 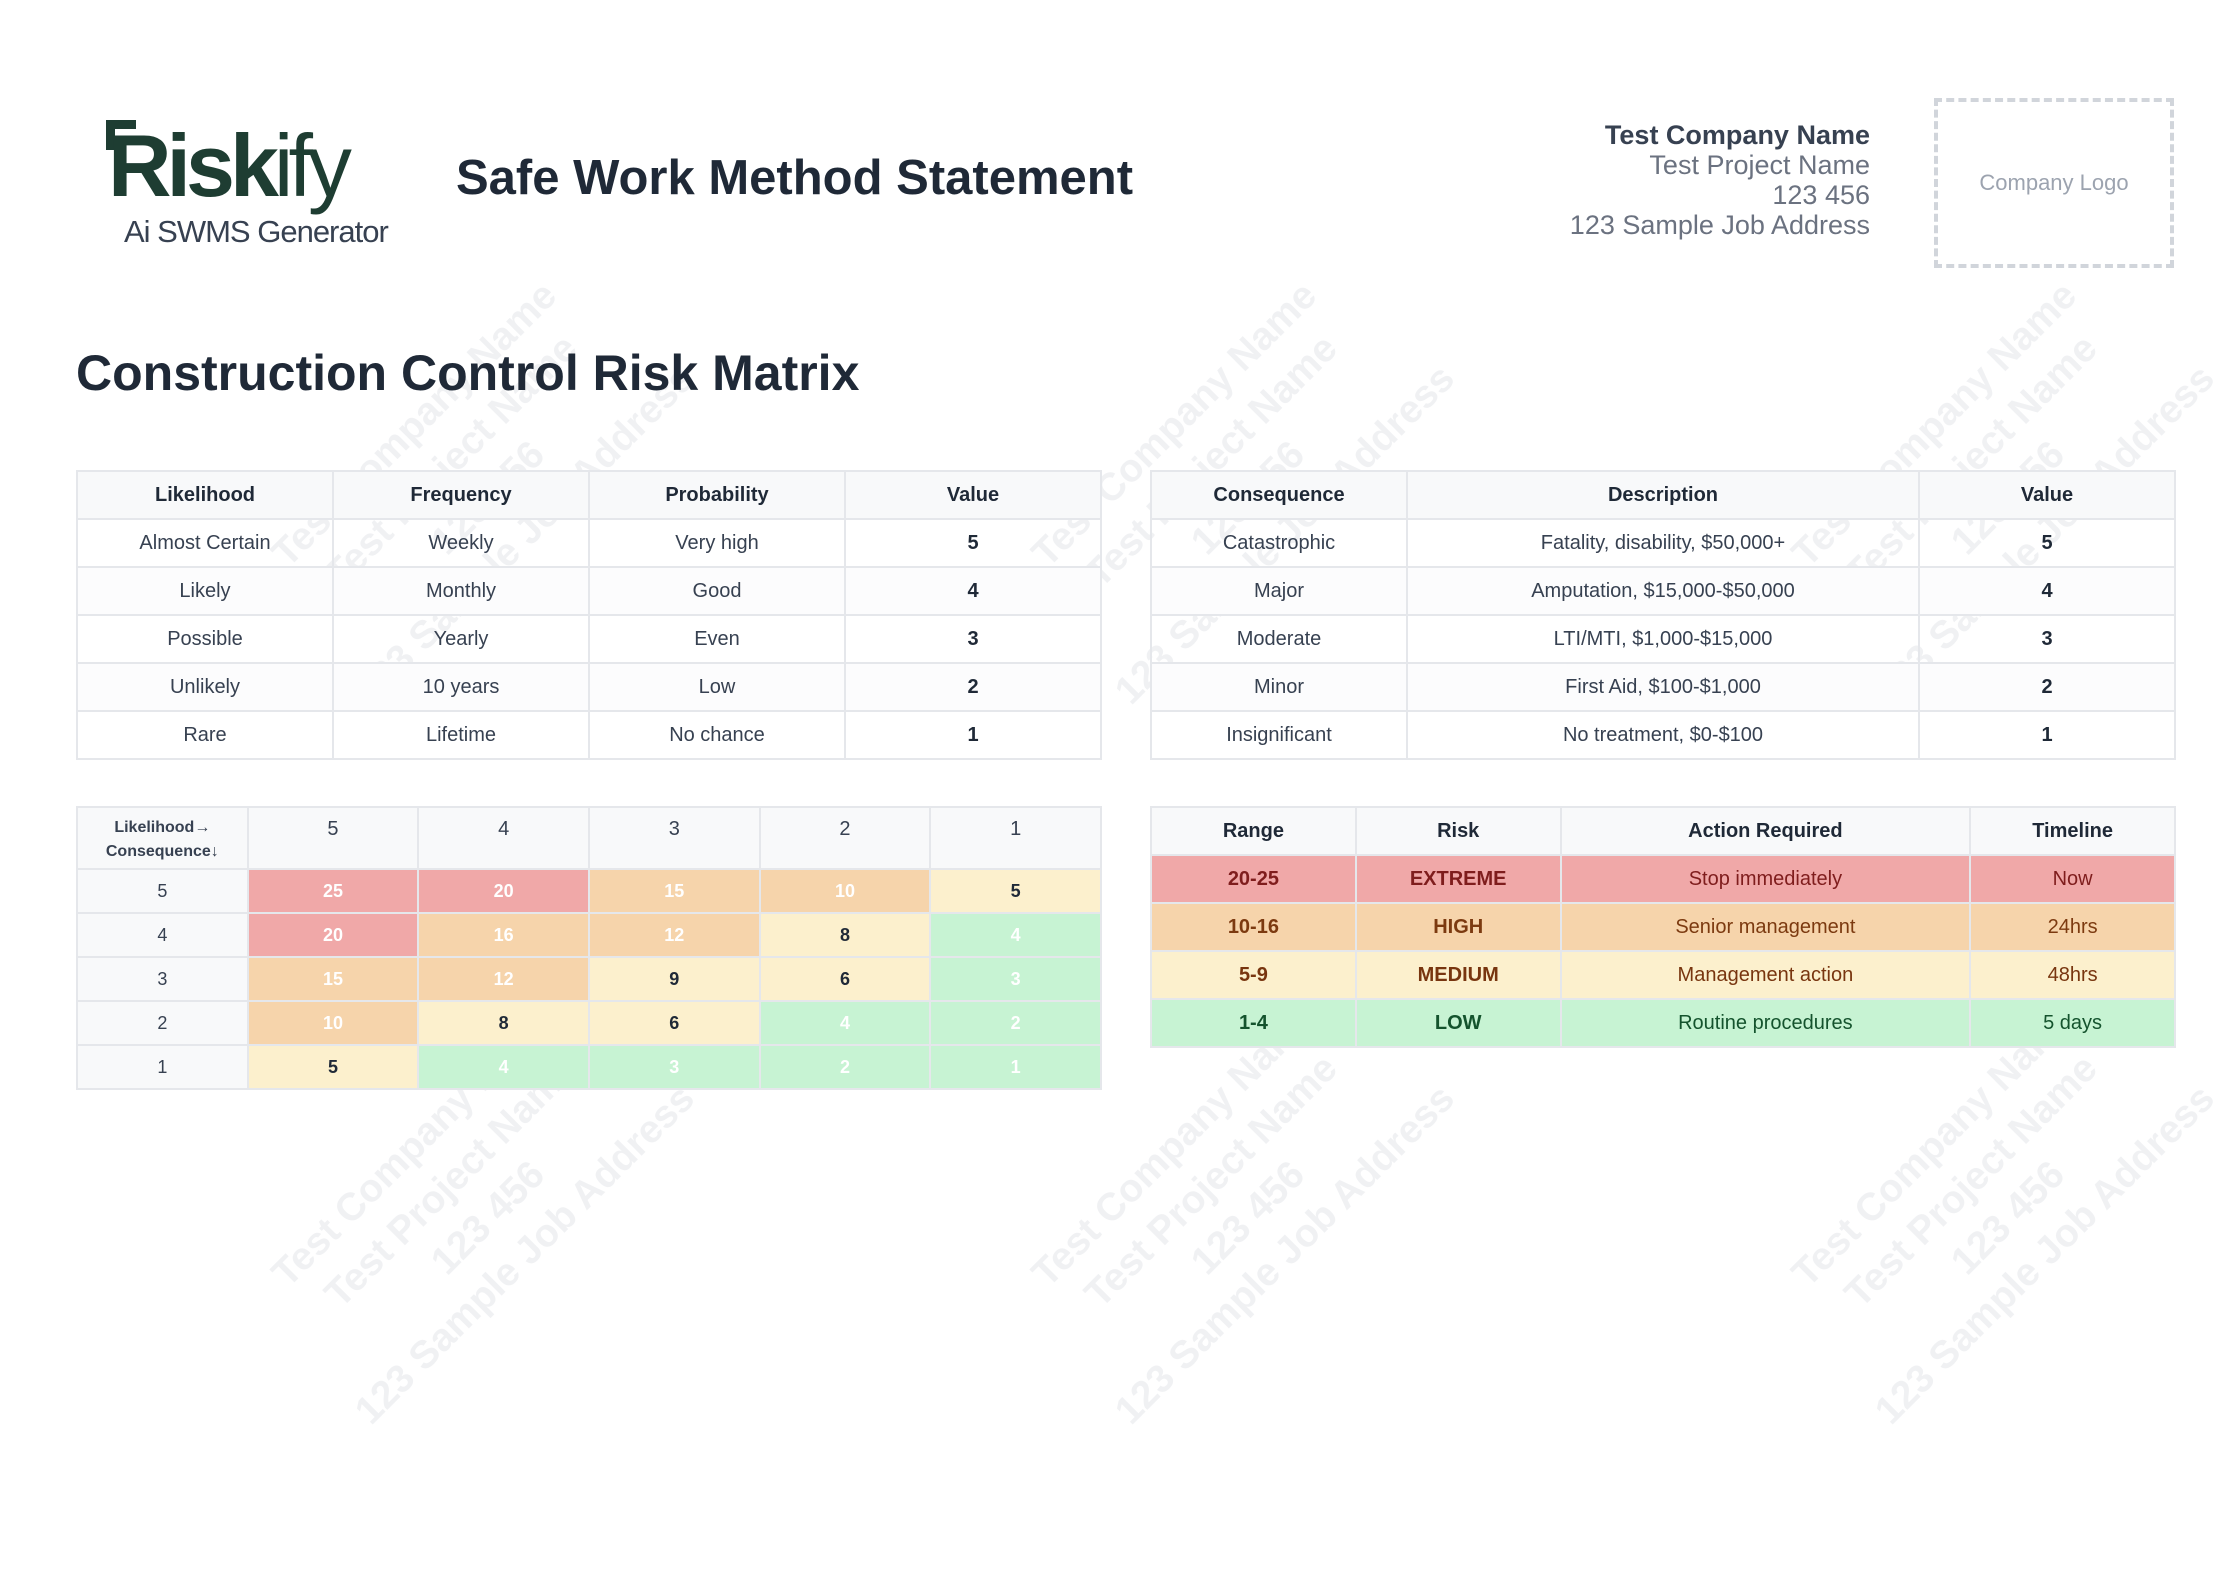 I want to click on consequence-col-header: Description, so click(x=1663, y=495).